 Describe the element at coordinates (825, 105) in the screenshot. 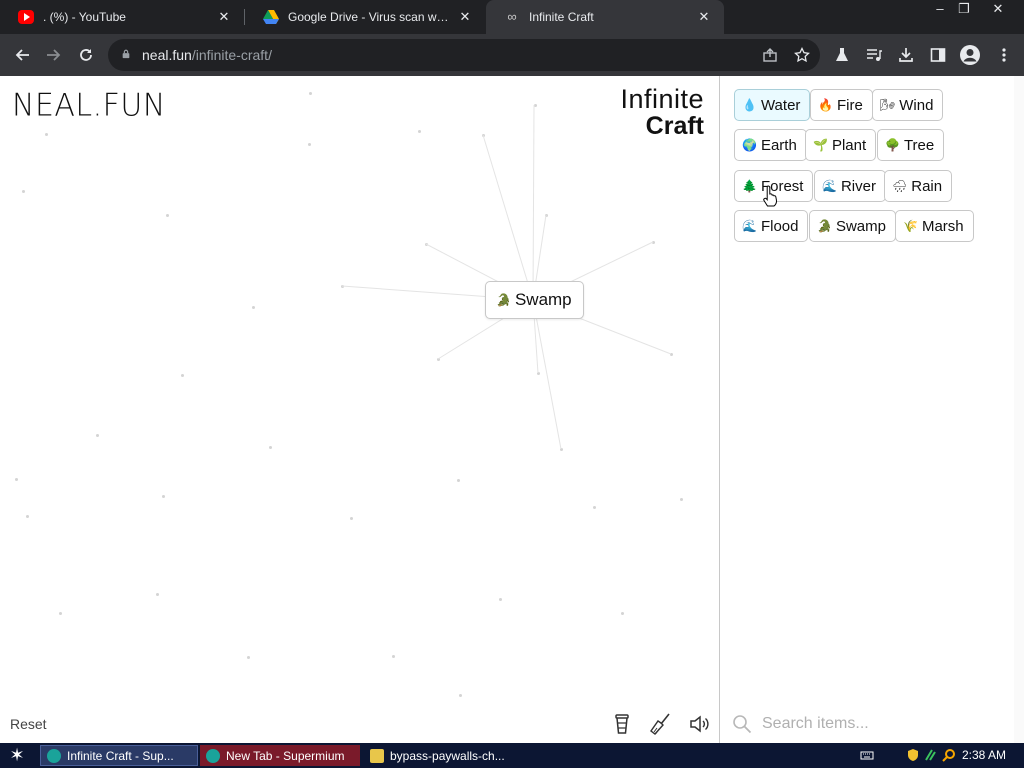

I see `fire-icon: 🔥` at that location.